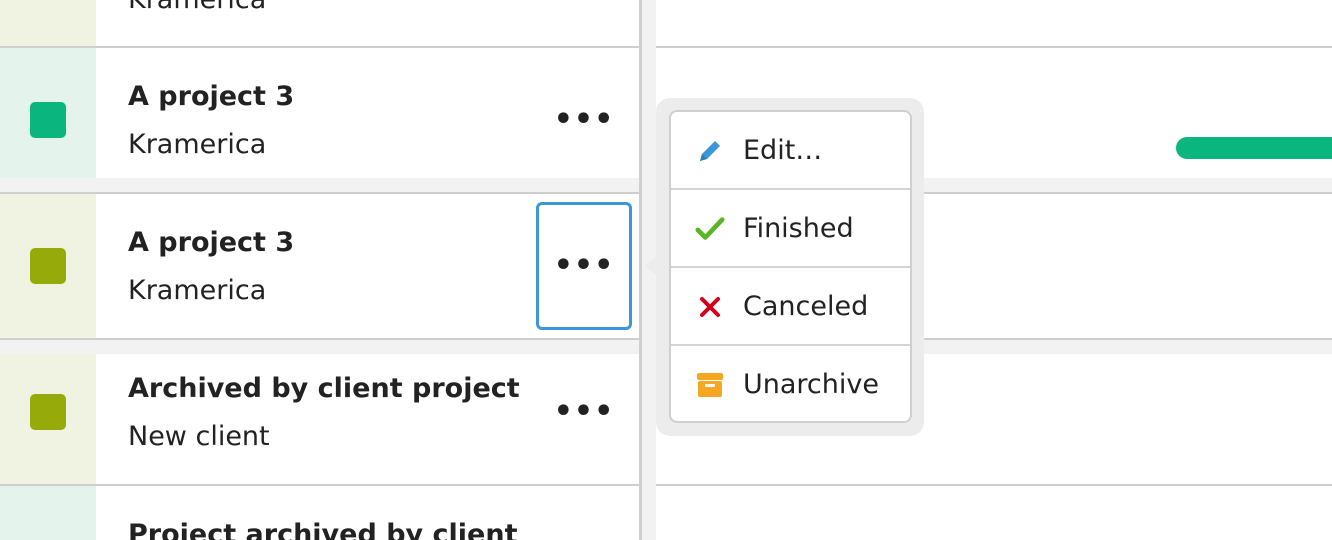  I want to click on project-row: Kramerica, so click(666, 23).